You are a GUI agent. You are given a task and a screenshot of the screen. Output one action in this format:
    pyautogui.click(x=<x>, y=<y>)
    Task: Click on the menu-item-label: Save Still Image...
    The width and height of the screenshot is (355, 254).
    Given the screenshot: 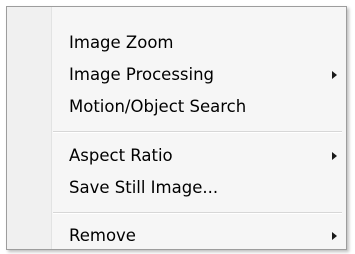 What is the action you would take?
    pyautogui.click(x=144, y=187)
    